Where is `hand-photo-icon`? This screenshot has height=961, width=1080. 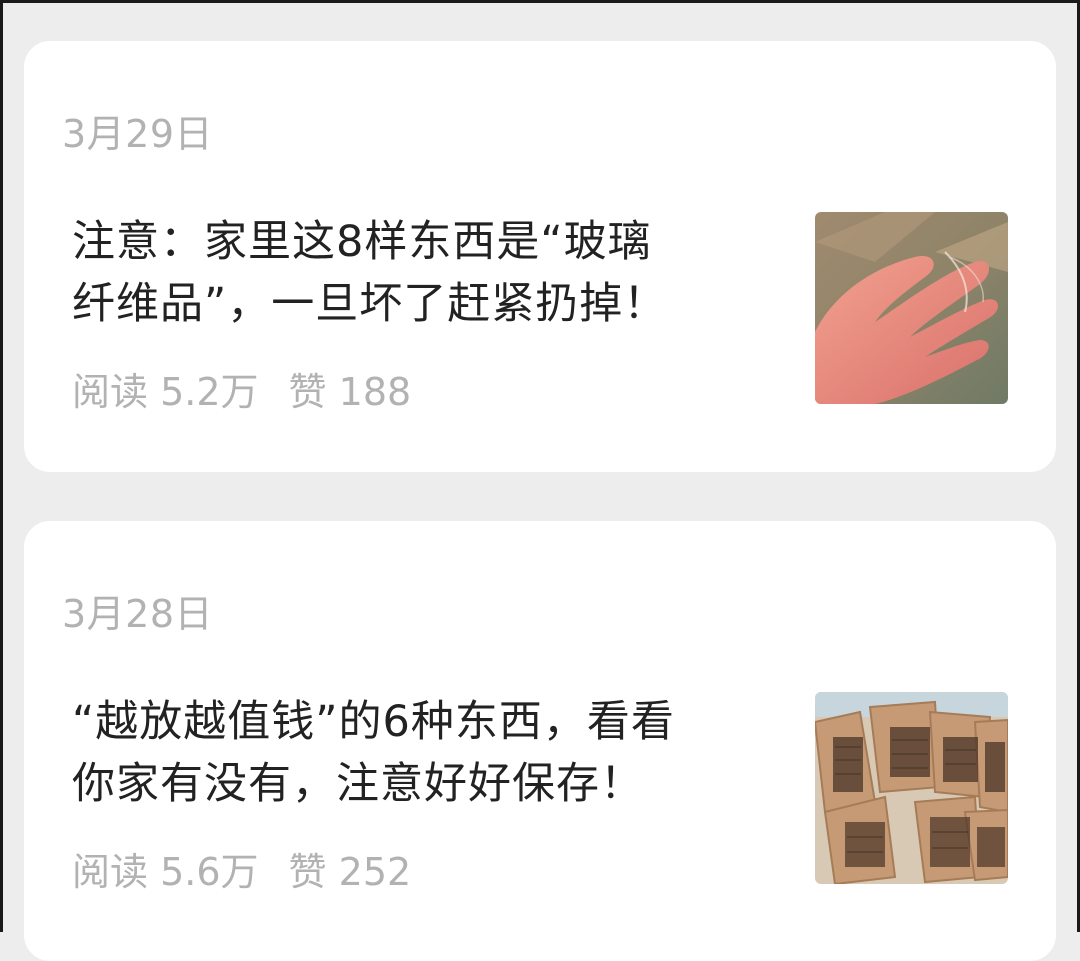
hand-photo-icon is located at coordinates (911, 308).